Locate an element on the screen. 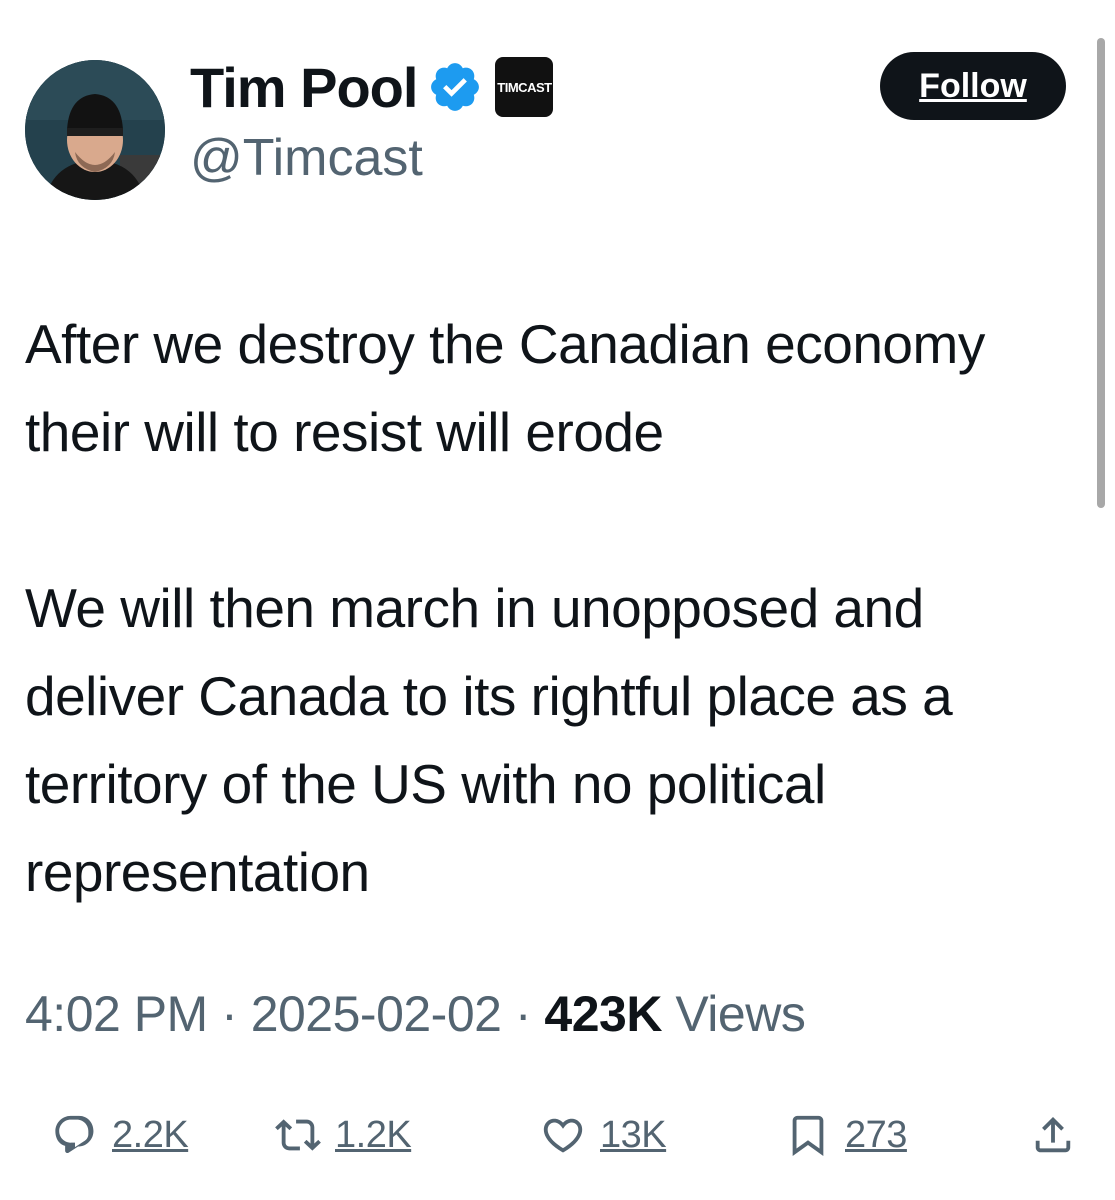 The image size is (1115, 1200). views-count: 423K is located at coordinates (603, 1014).